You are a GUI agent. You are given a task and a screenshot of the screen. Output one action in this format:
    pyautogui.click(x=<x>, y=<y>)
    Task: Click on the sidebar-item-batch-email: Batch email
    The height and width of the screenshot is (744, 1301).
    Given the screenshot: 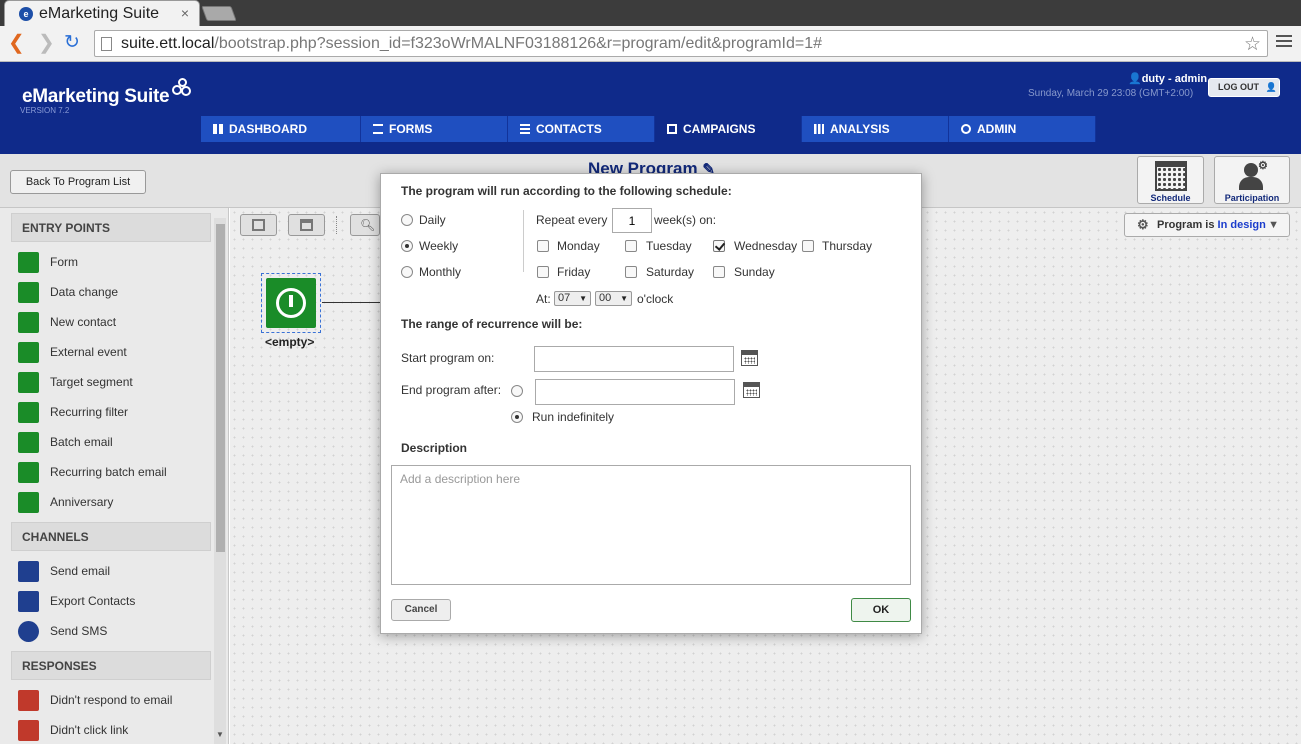 What is the action you would take?
    pyautogui.click(x=113, y=442)
    